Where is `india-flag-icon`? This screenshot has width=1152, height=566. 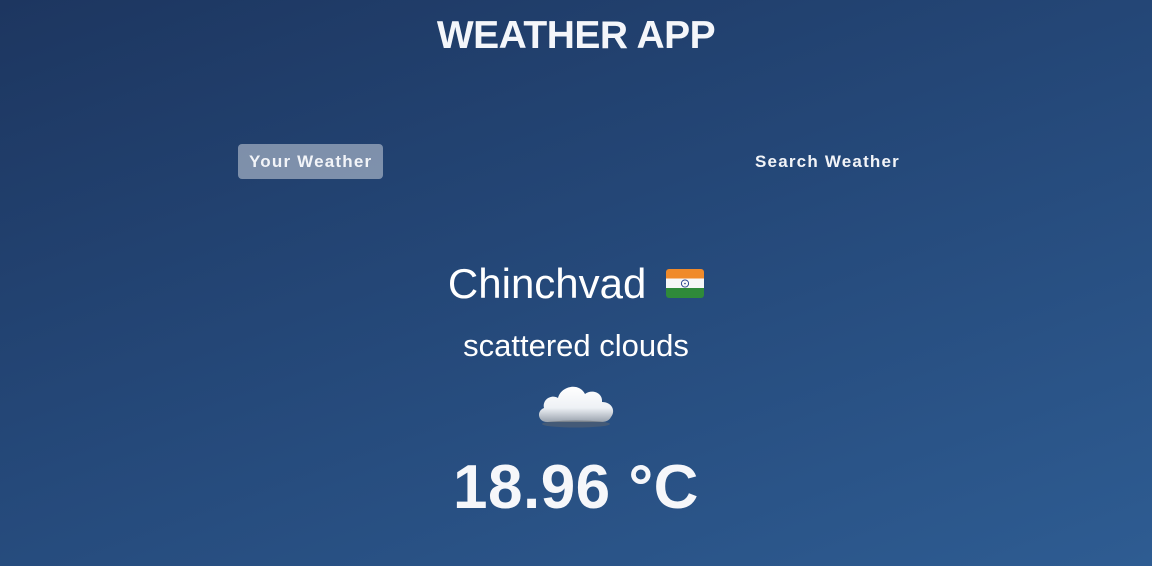
india-flag-icon is located at coordinates (685, 284).